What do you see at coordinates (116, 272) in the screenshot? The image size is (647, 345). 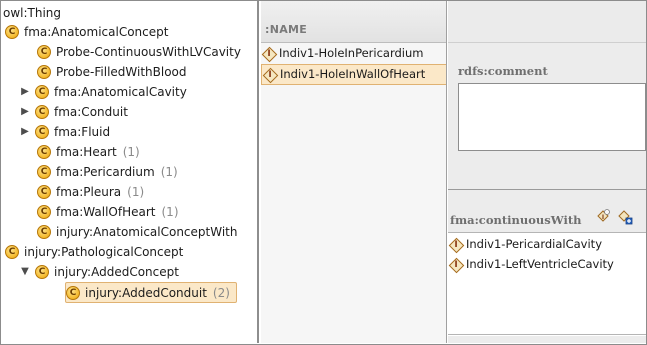 I see `tree-item-label: injury:AddedConcept` at bounding box center [116, 272].